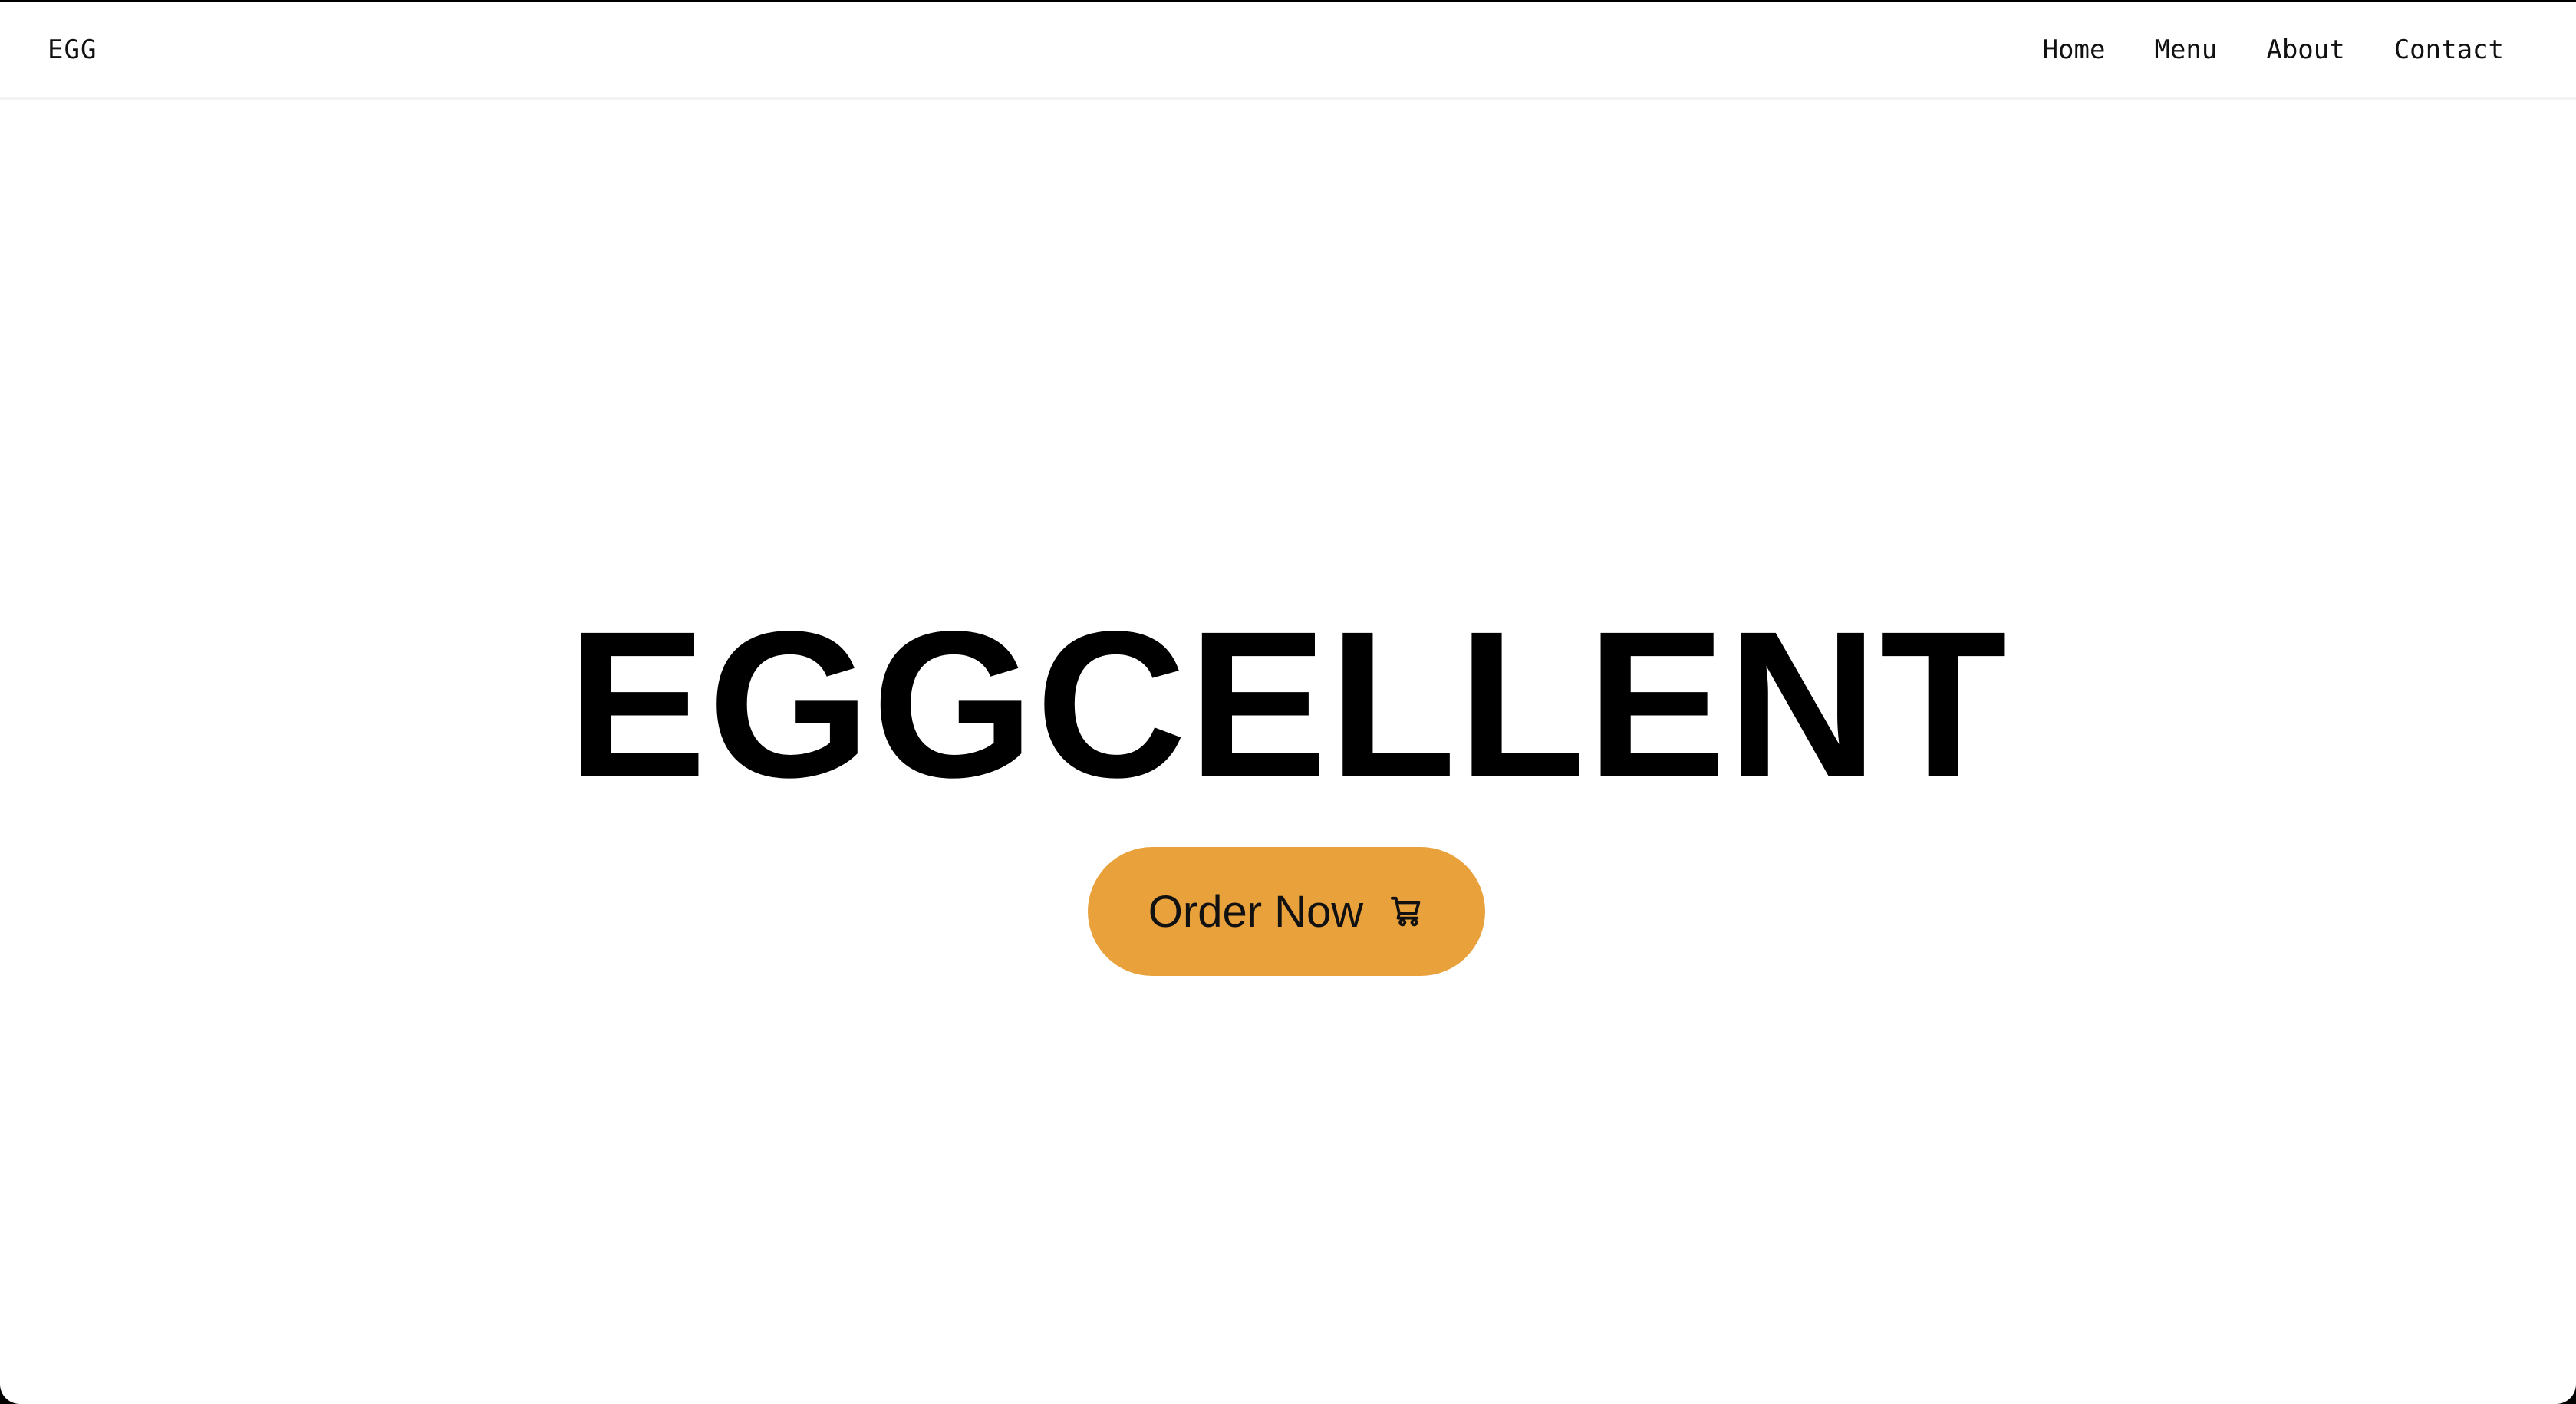 This screenshot has width=2576, height=1404. I want to click on order-now-label: Order Now, so click(1256, 911).